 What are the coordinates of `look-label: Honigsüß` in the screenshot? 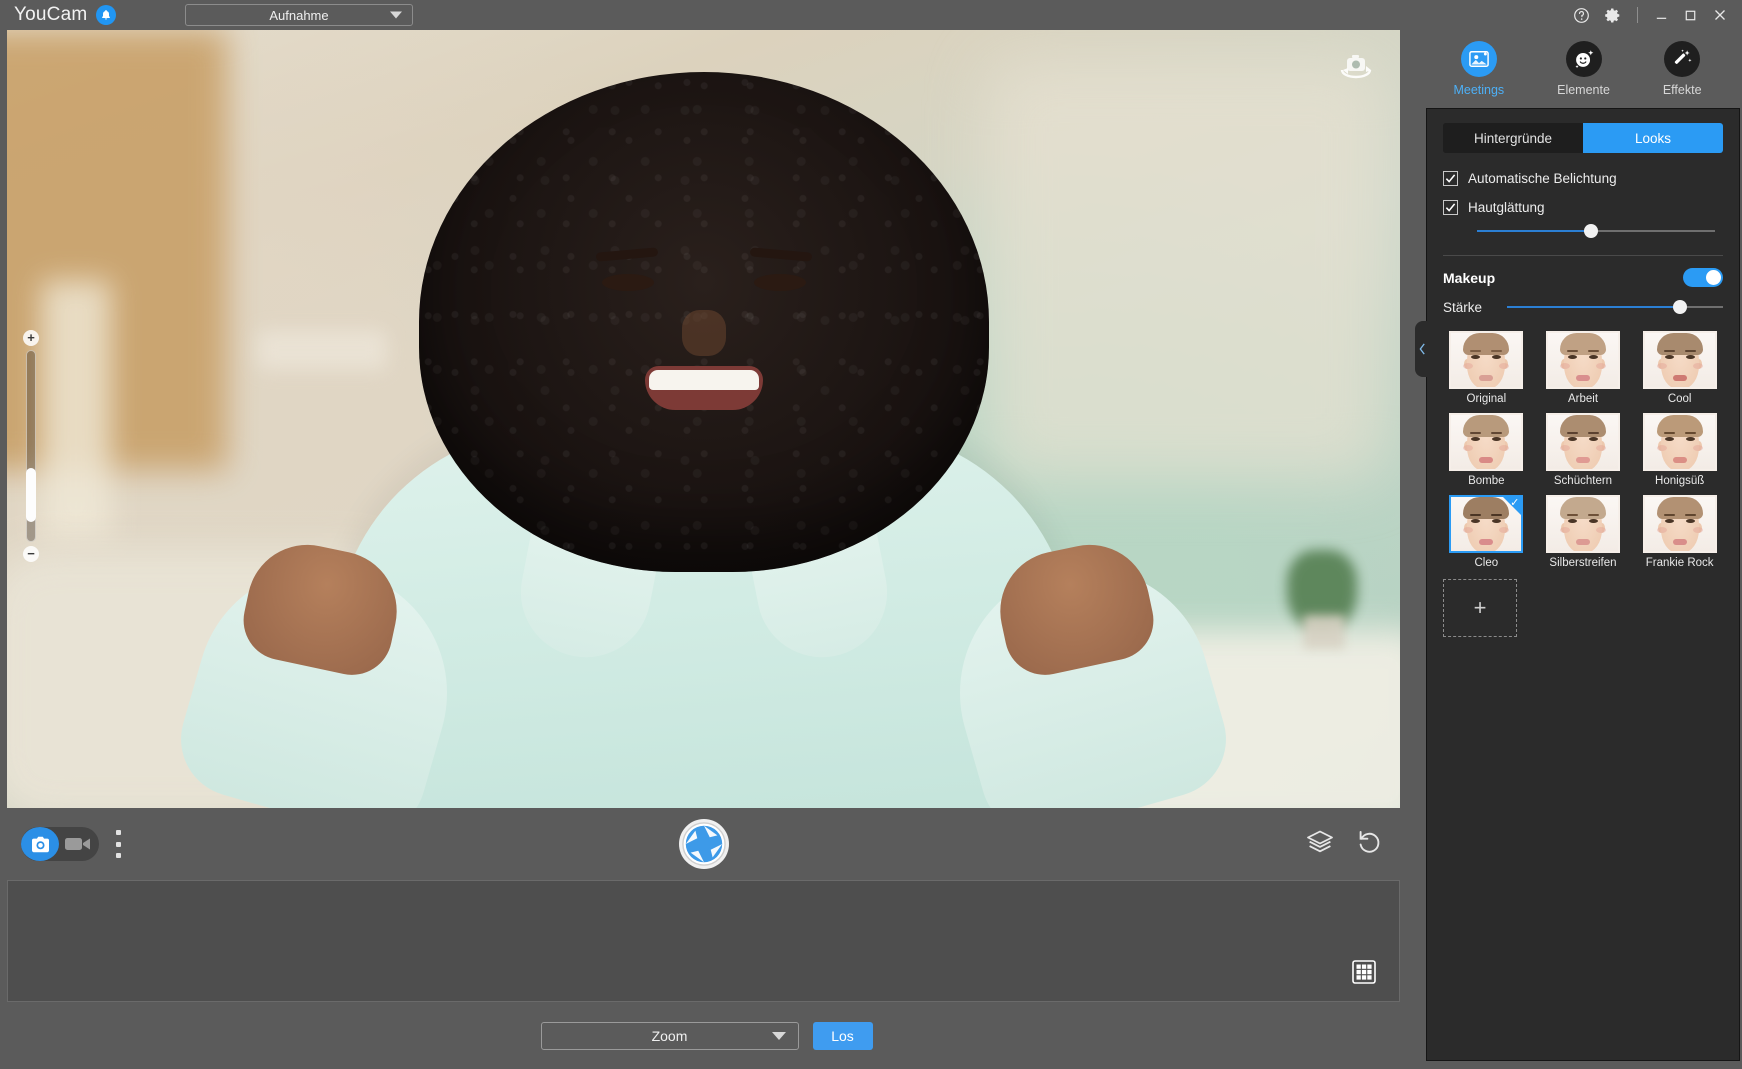 It's located at (1680, 481).